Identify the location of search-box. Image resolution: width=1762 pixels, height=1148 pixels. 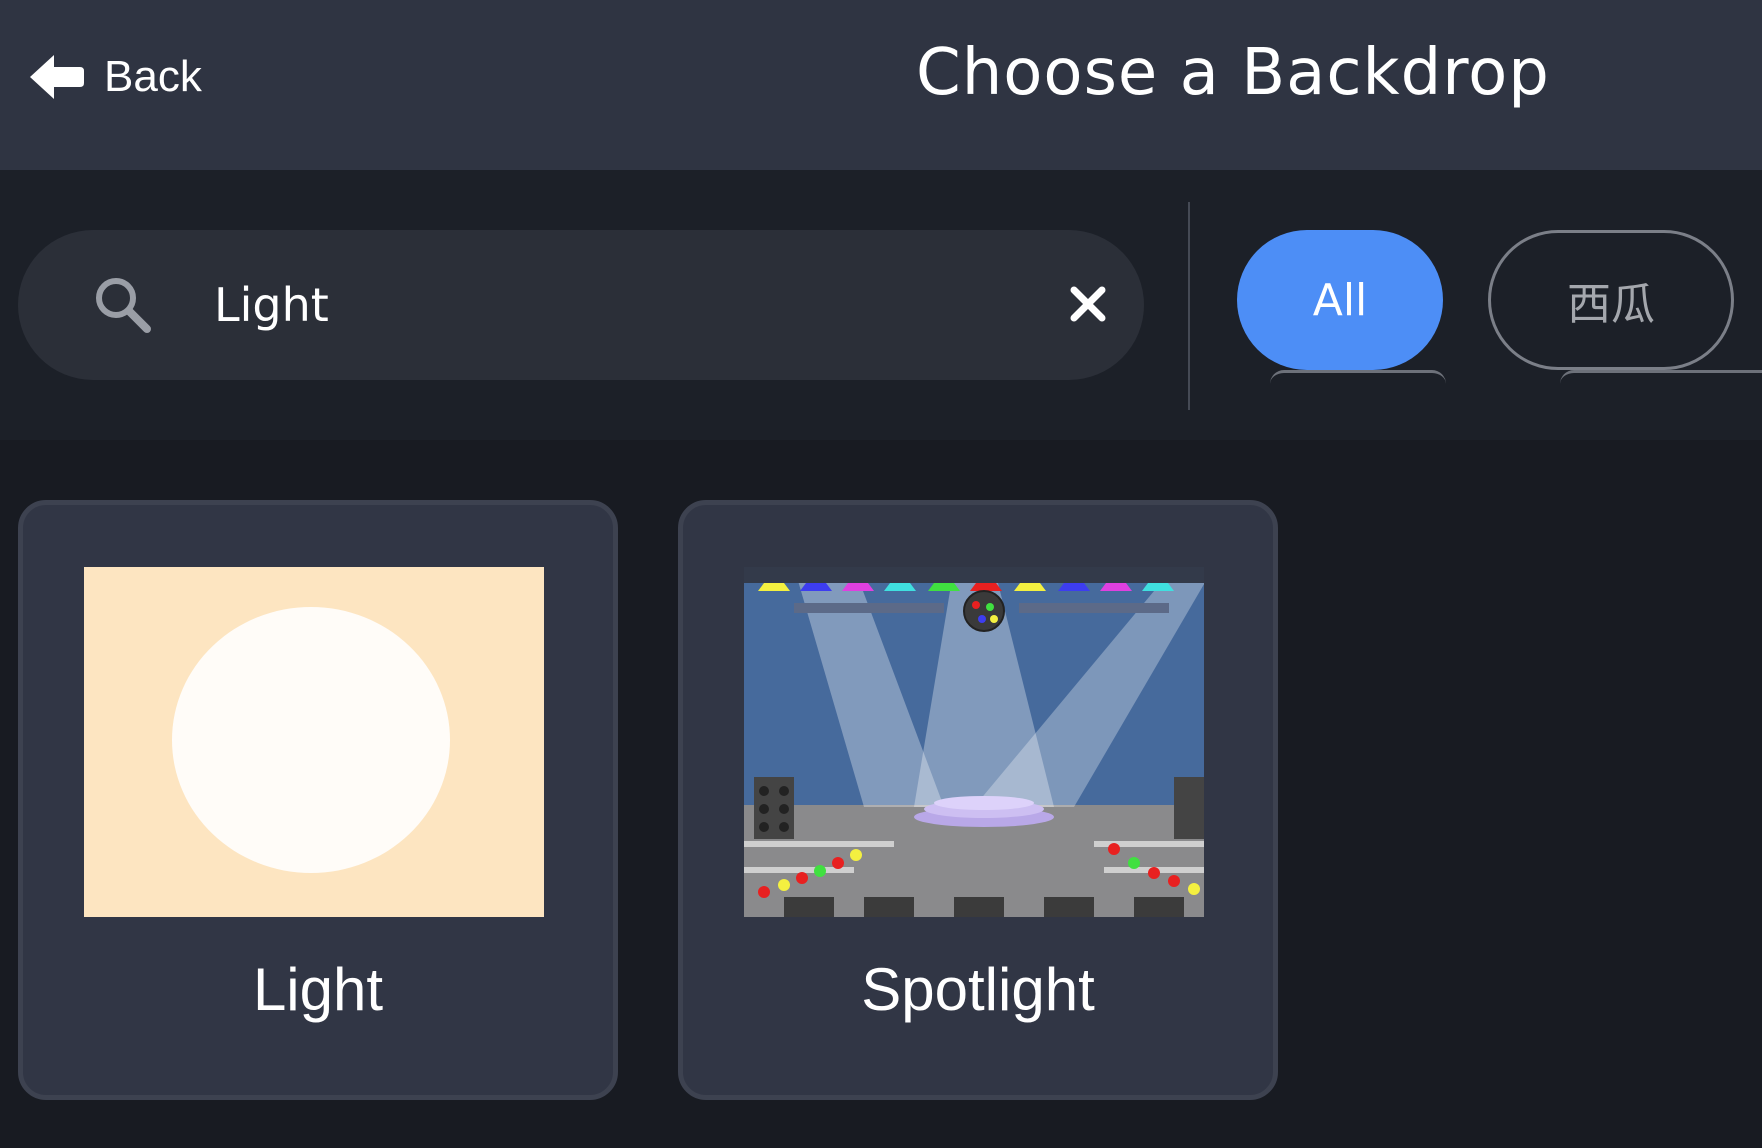
(581, 305).